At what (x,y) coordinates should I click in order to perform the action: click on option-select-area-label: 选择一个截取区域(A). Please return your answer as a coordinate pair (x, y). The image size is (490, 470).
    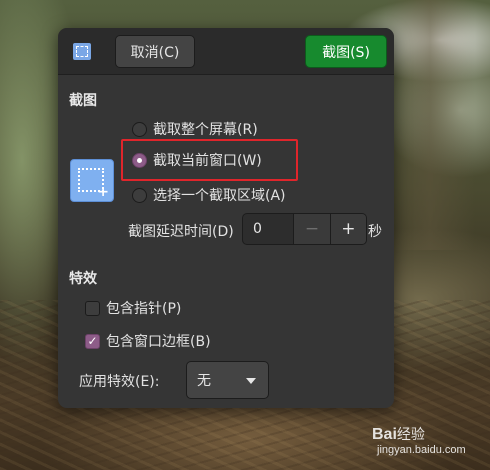
    Looking at the image, I should click on (219, 196).